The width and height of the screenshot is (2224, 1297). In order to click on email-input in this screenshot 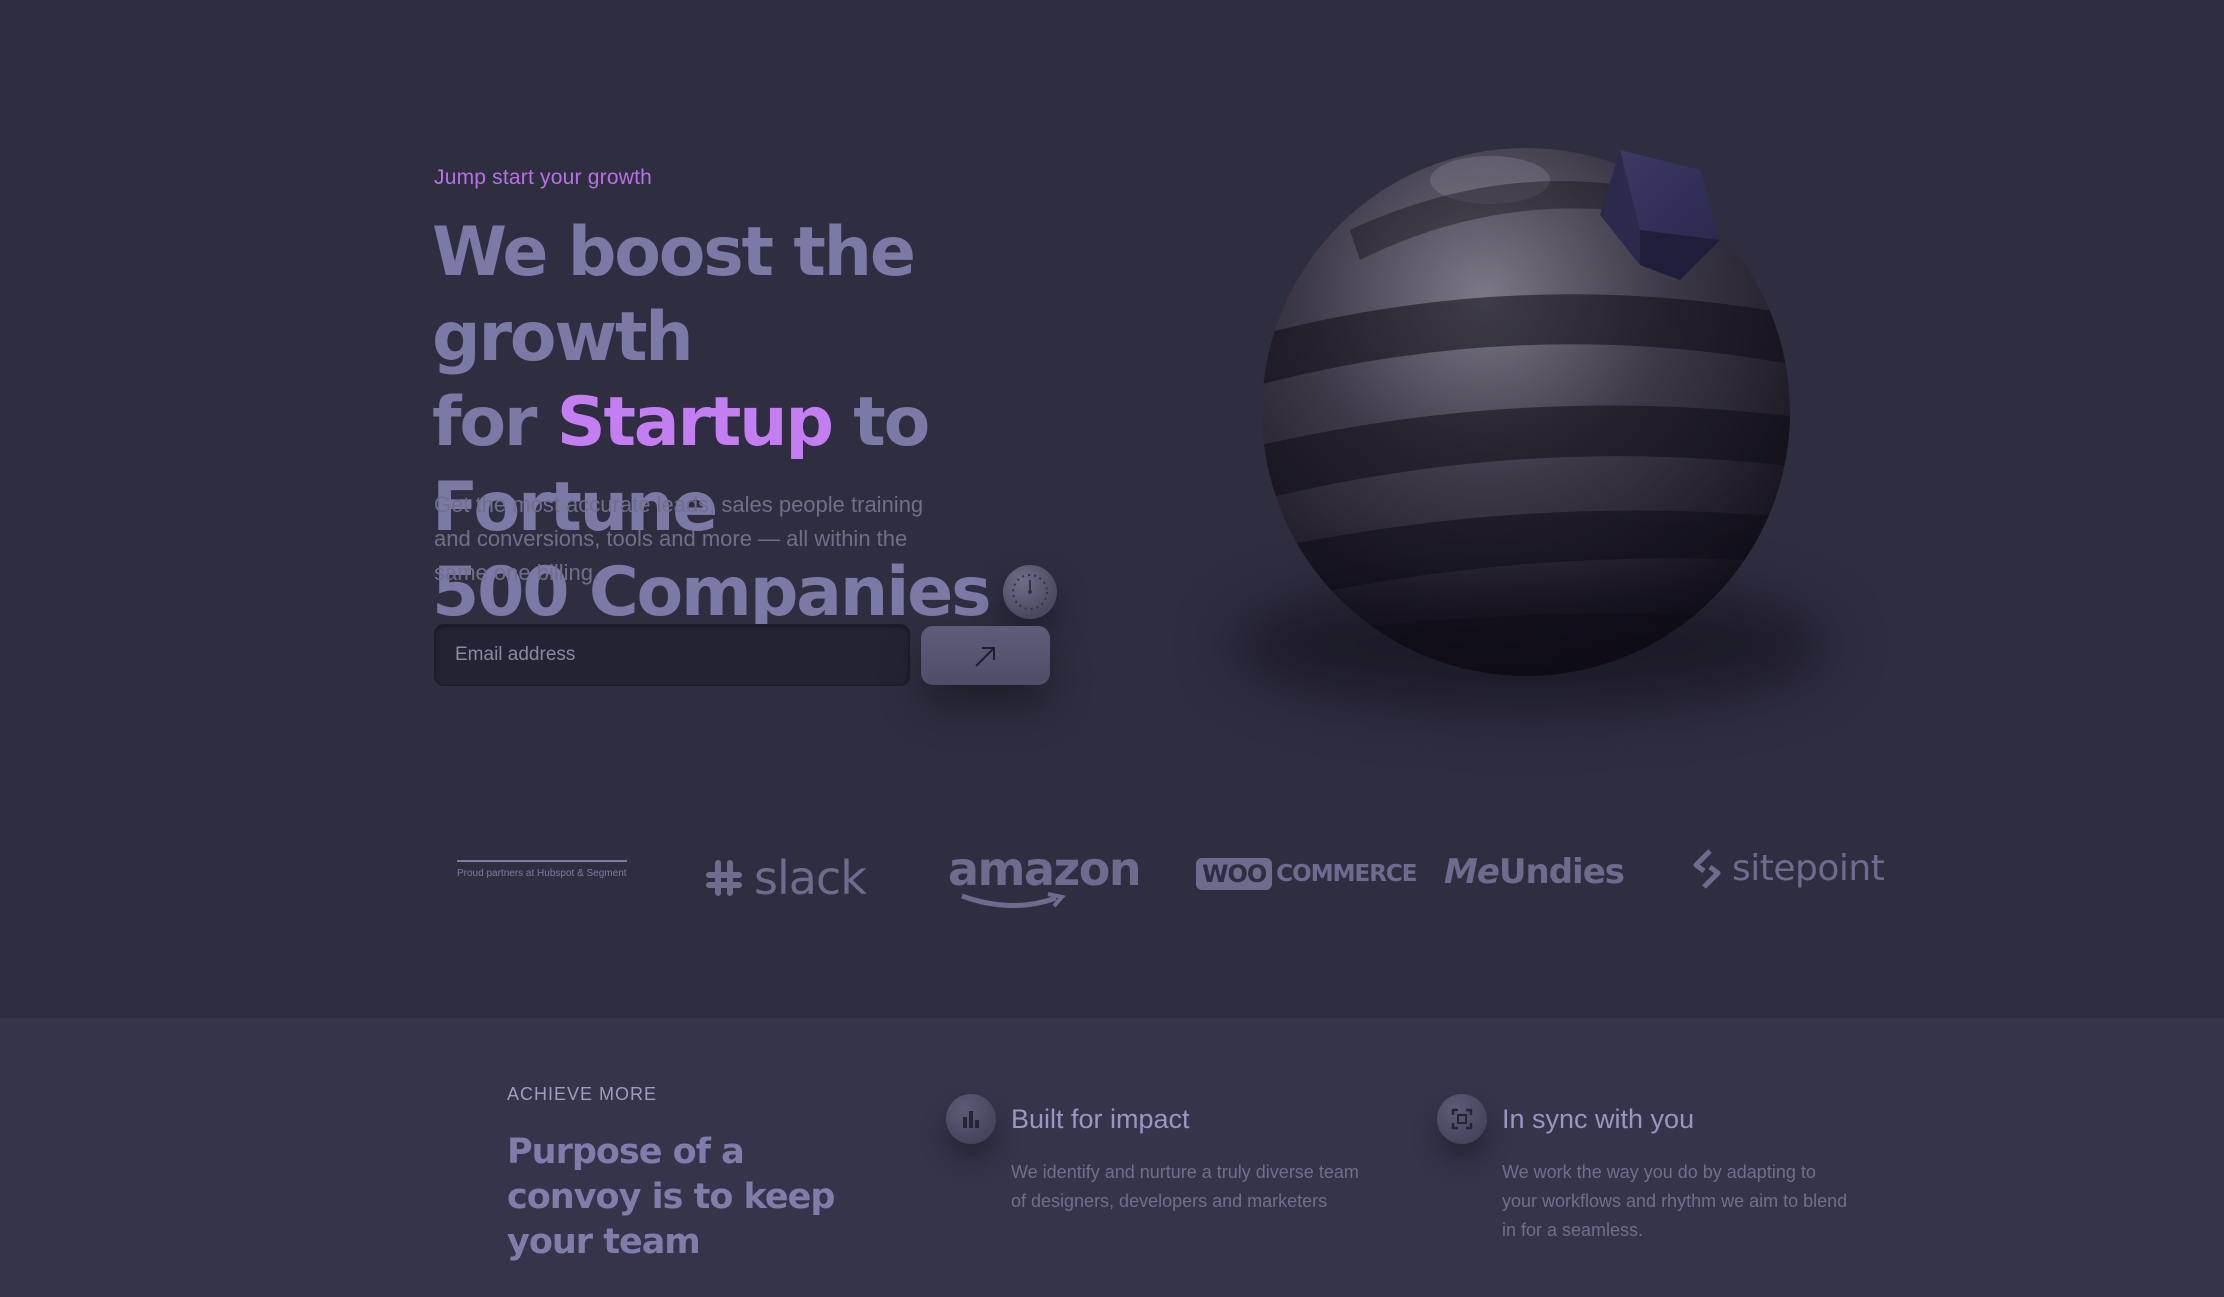, I will do `click(672, 655)`.